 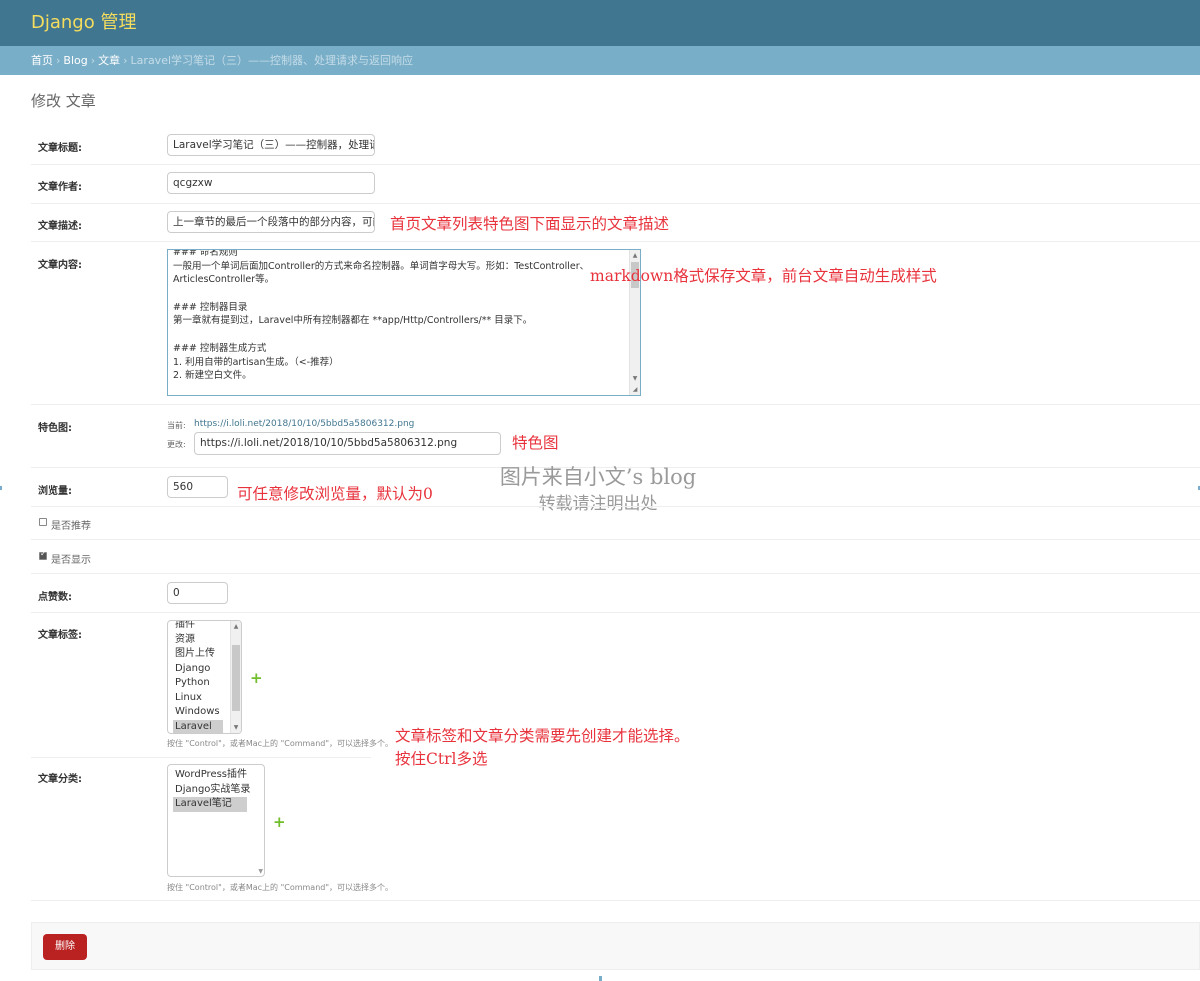 What do you see at coordinates (763, 276) in the screenshot?
I see `annotation-content: markdown格式保存文章，前台文章自动生成样式` at bounding box center [763, 276].